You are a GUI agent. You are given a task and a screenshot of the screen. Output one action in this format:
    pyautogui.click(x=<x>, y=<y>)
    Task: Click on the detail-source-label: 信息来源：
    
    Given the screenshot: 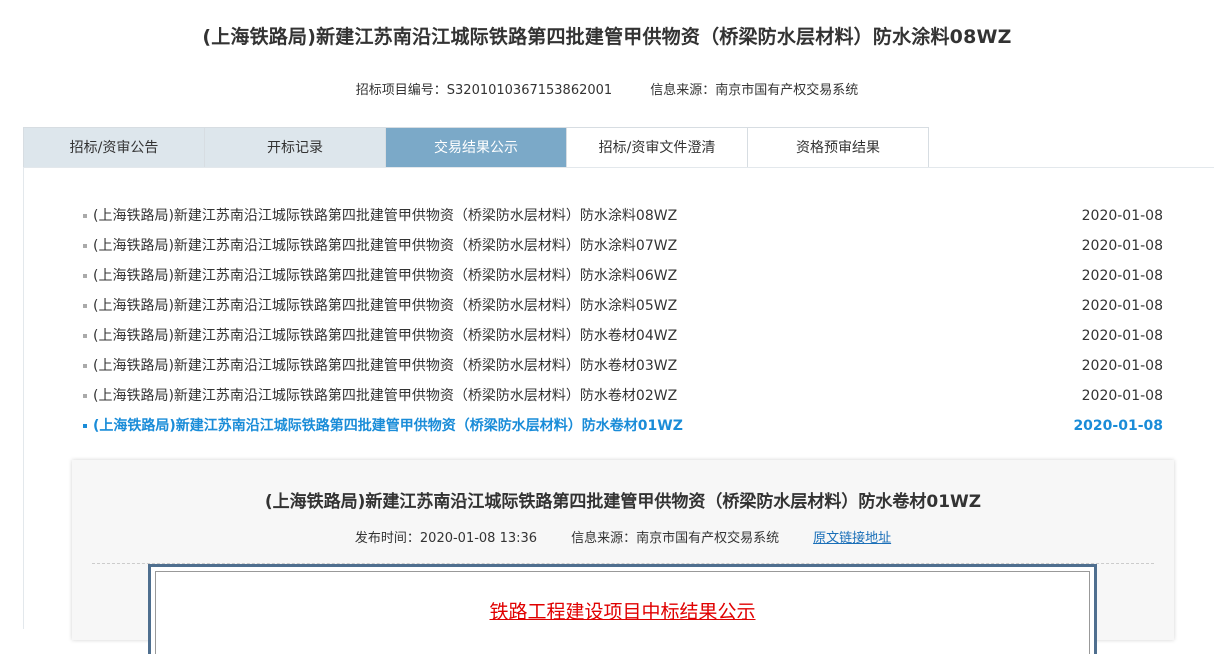 What is the action you would take?
    pyautogui.click(x=604, y=538)
    